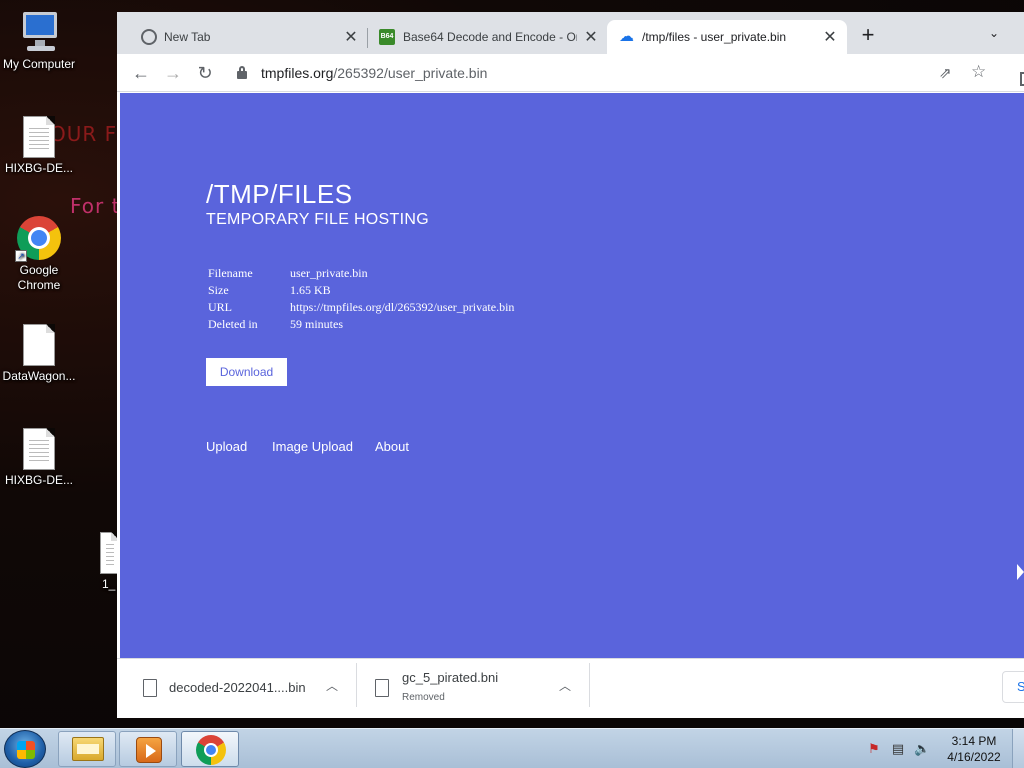  I want to click on taskbar-explorer-button, so click(87, 749).